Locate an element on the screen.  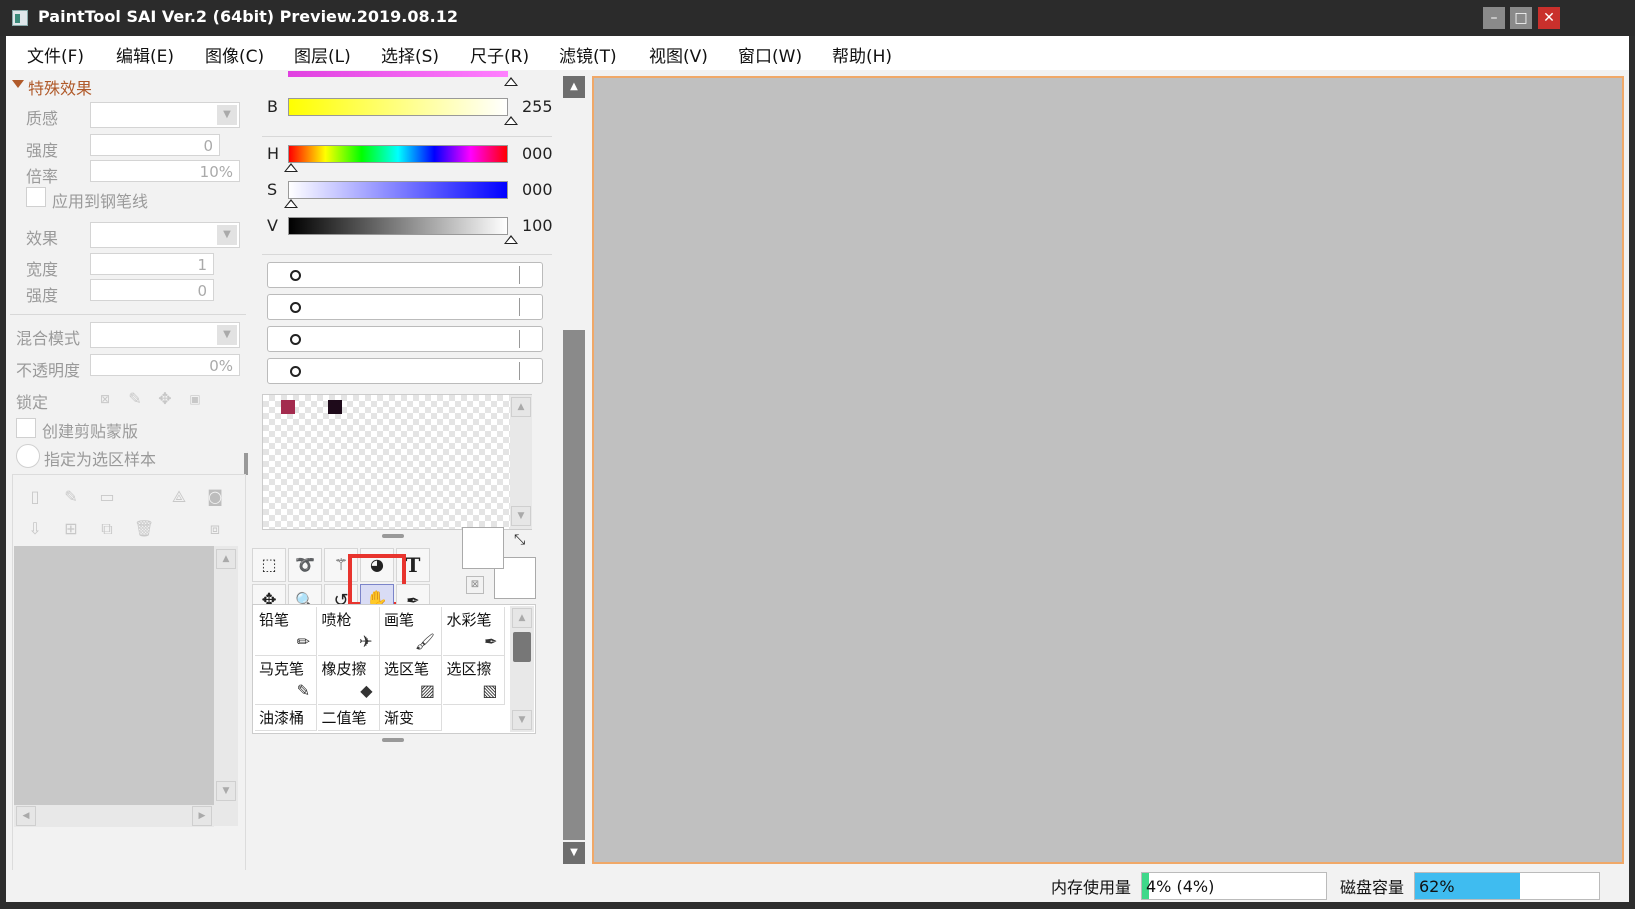
menu-edit: 编辑(E) is located at coordinates (145, 54).